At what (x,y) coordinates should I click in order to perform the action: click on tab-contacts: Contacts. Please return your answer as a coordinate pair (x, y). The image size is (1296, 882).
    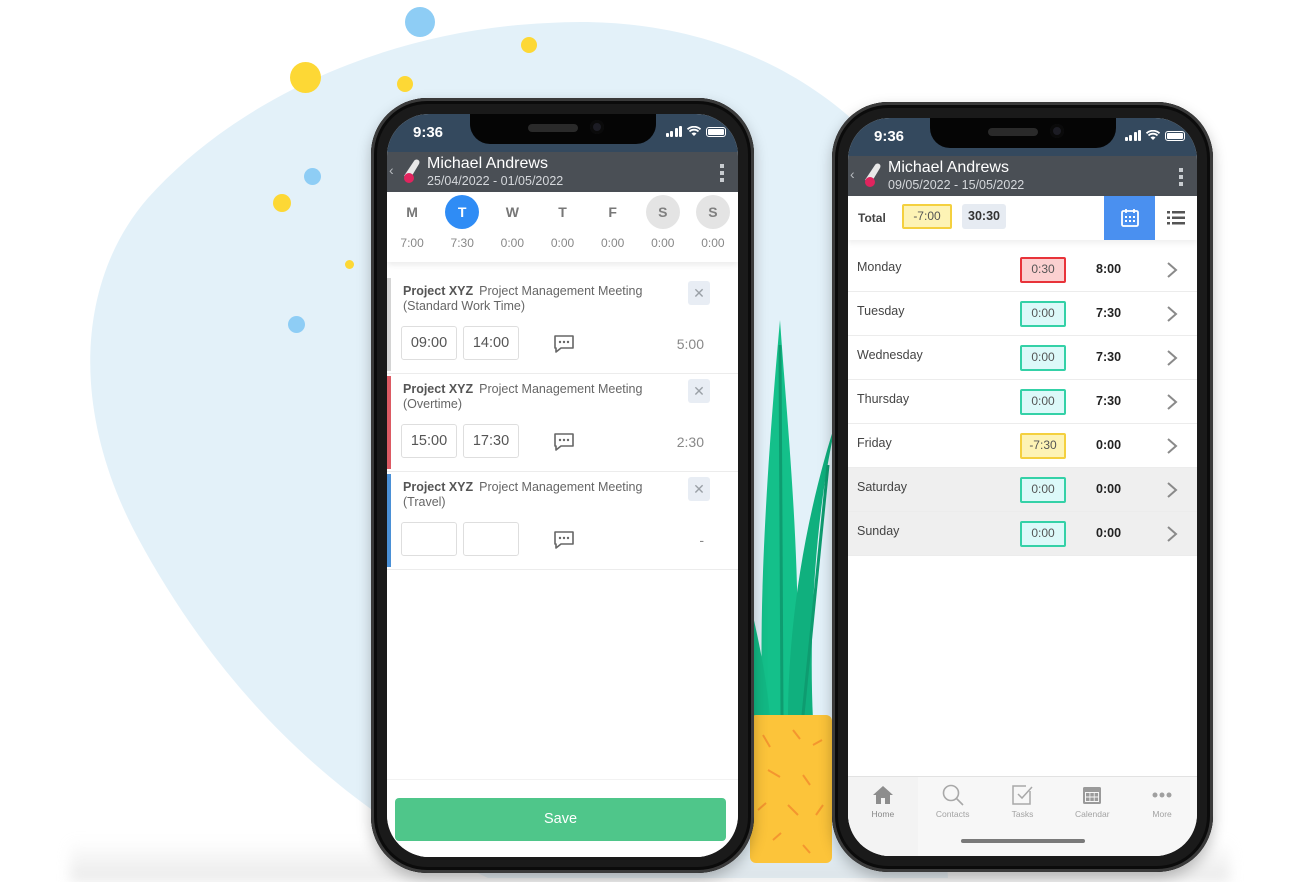
    Looking at the image, I should click on (953, 816).